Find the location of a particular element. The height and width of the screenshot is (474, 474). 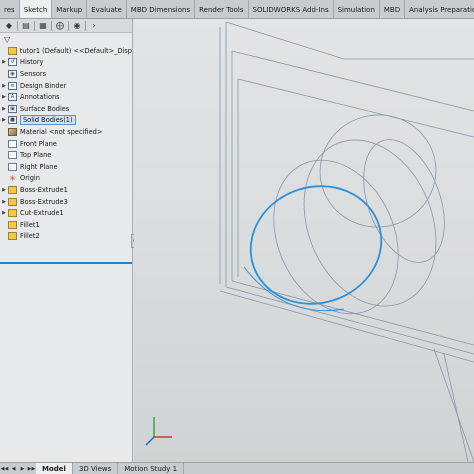

tree-item-label: Cut-Extrude1 is located at coordinates (42, 213).